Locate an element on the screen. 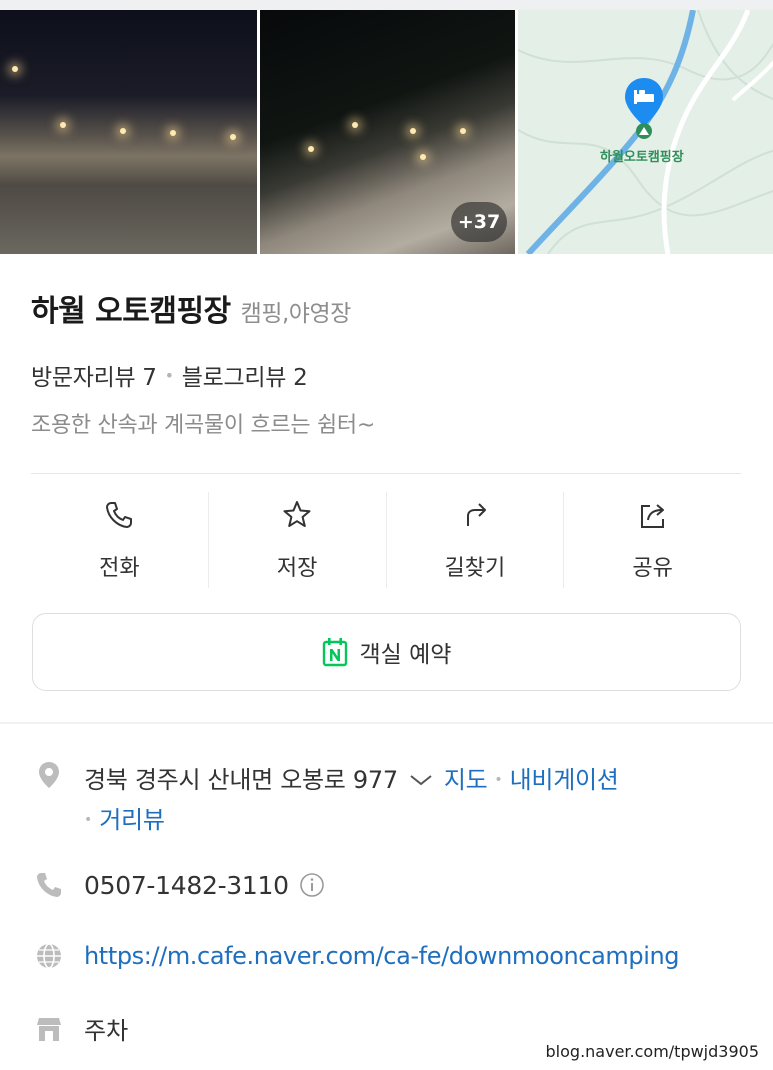  title-row: 하월 오토캠핑장 캠핑,야영장 is located at coordinates (191, 308).